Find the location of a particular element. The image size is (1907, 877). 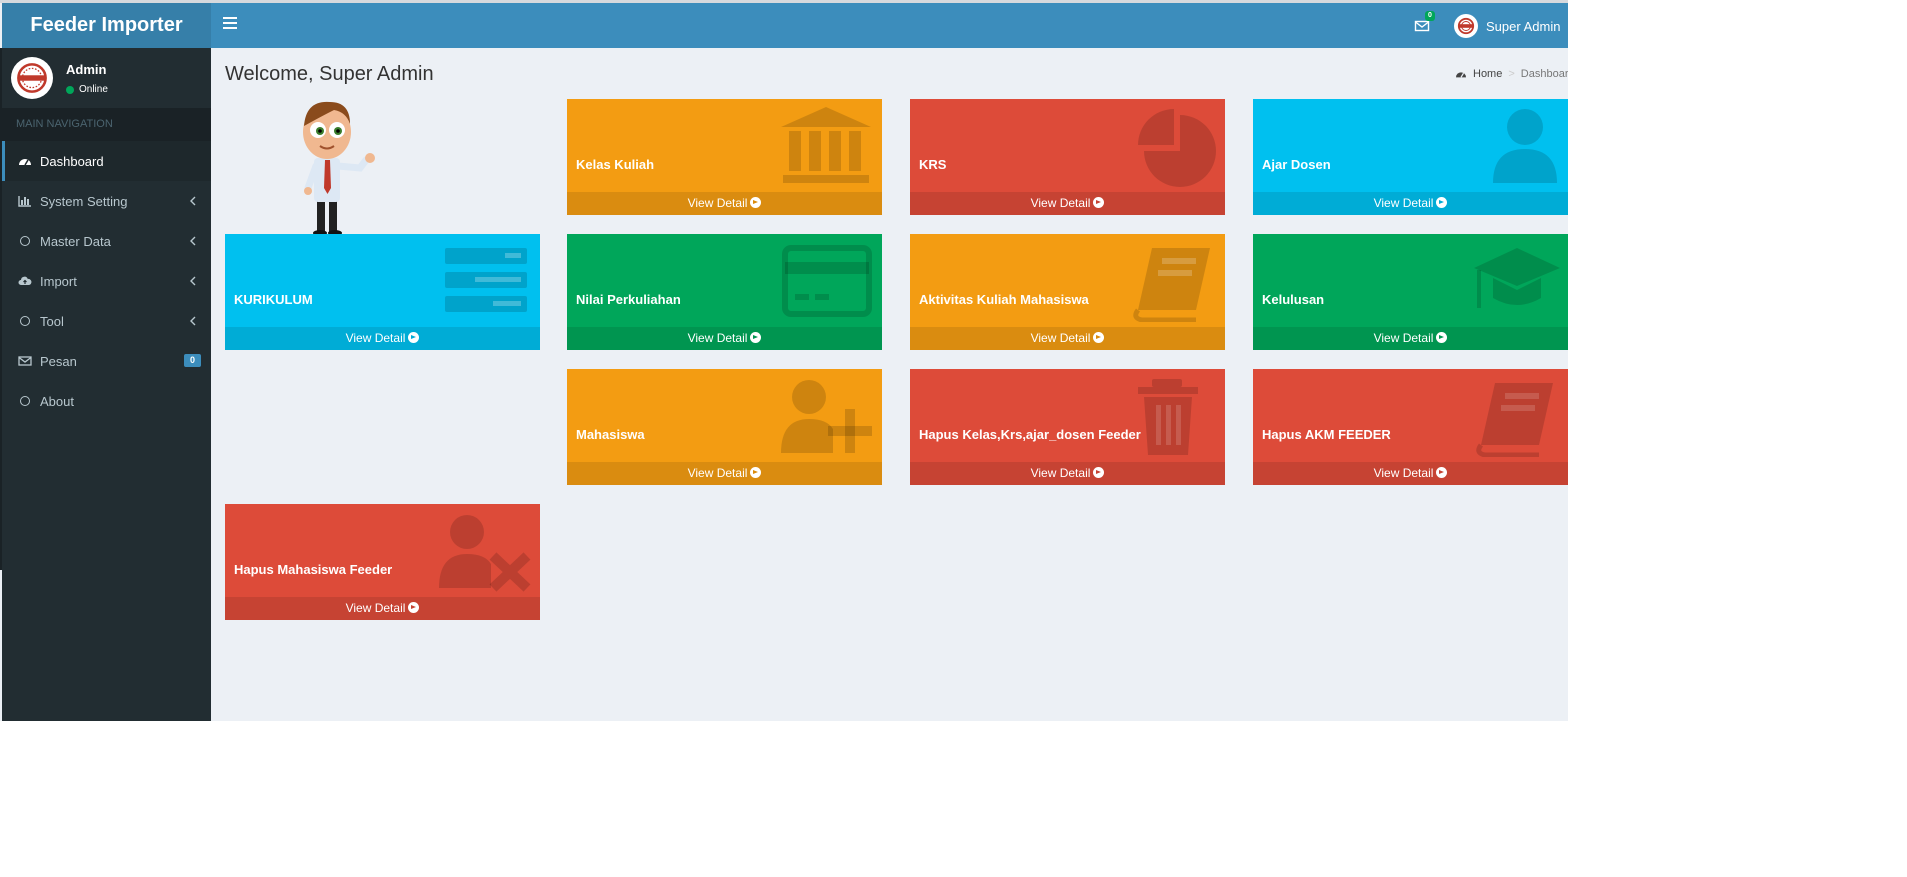

envelope-icon is located at coordinates (25, 361).